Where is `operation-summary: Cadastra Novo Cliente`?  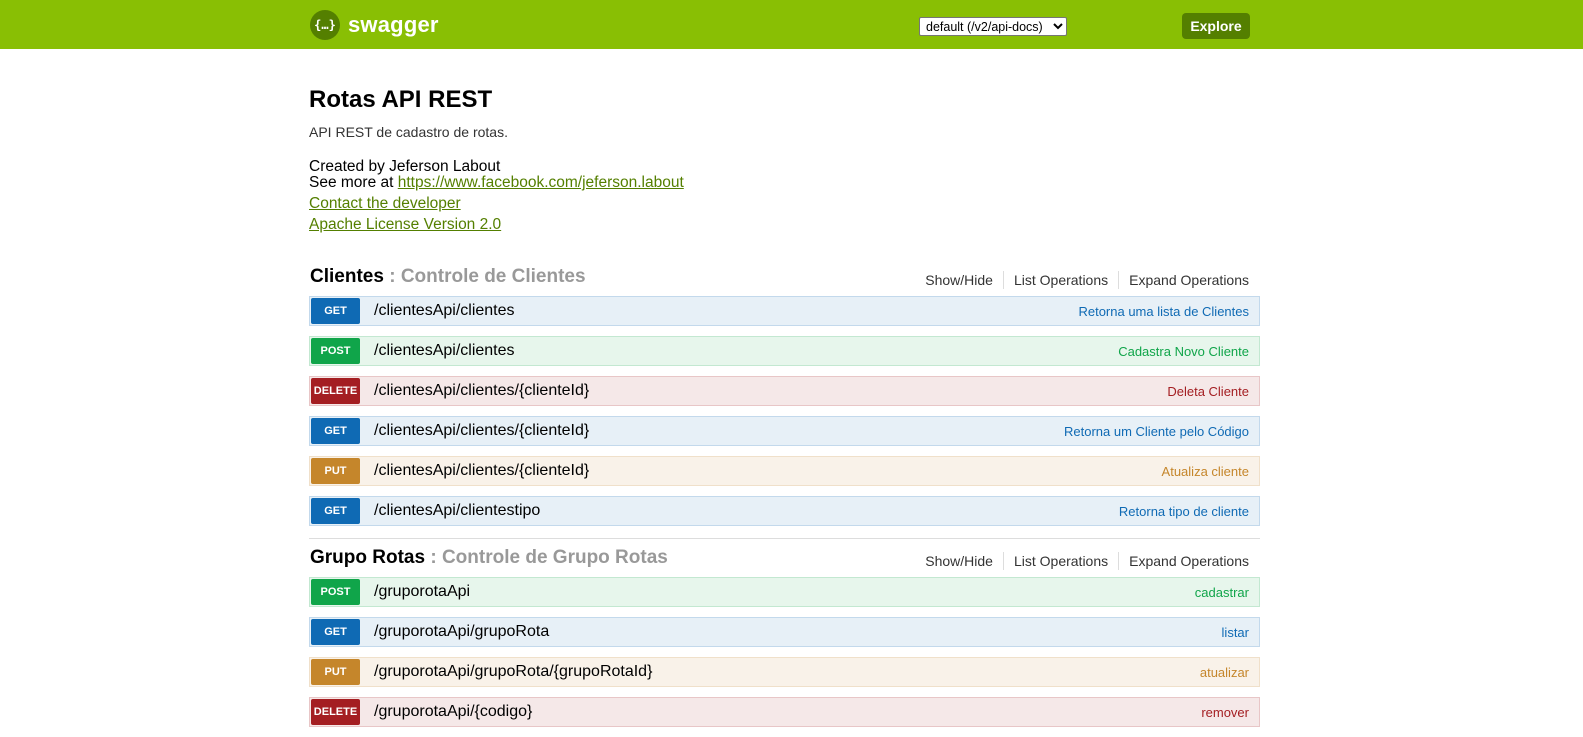
operation-summary: Cadastra Novo Cliente is located at coordinates (1183, 351).